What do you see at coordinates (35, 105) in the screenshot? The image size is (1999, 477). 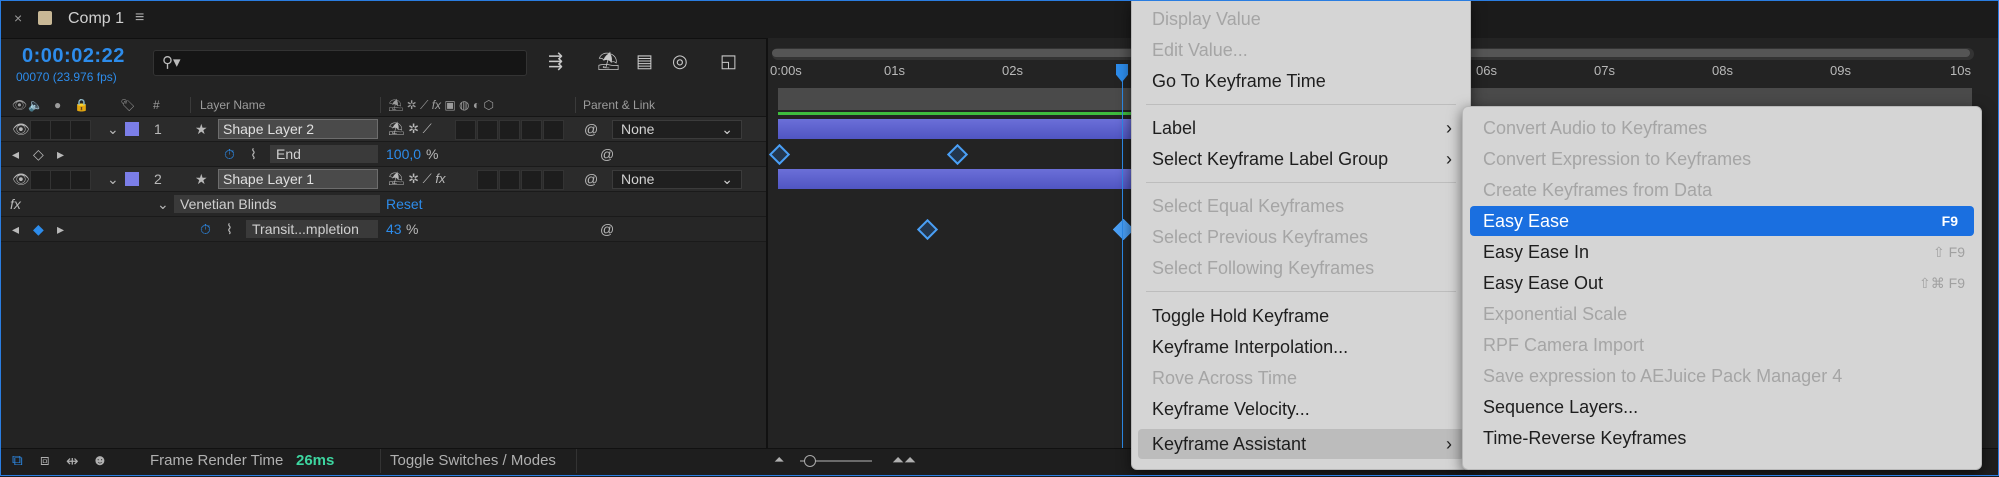 I see `audio-switch-icon: 🔈` at bounding box center [35, 105].